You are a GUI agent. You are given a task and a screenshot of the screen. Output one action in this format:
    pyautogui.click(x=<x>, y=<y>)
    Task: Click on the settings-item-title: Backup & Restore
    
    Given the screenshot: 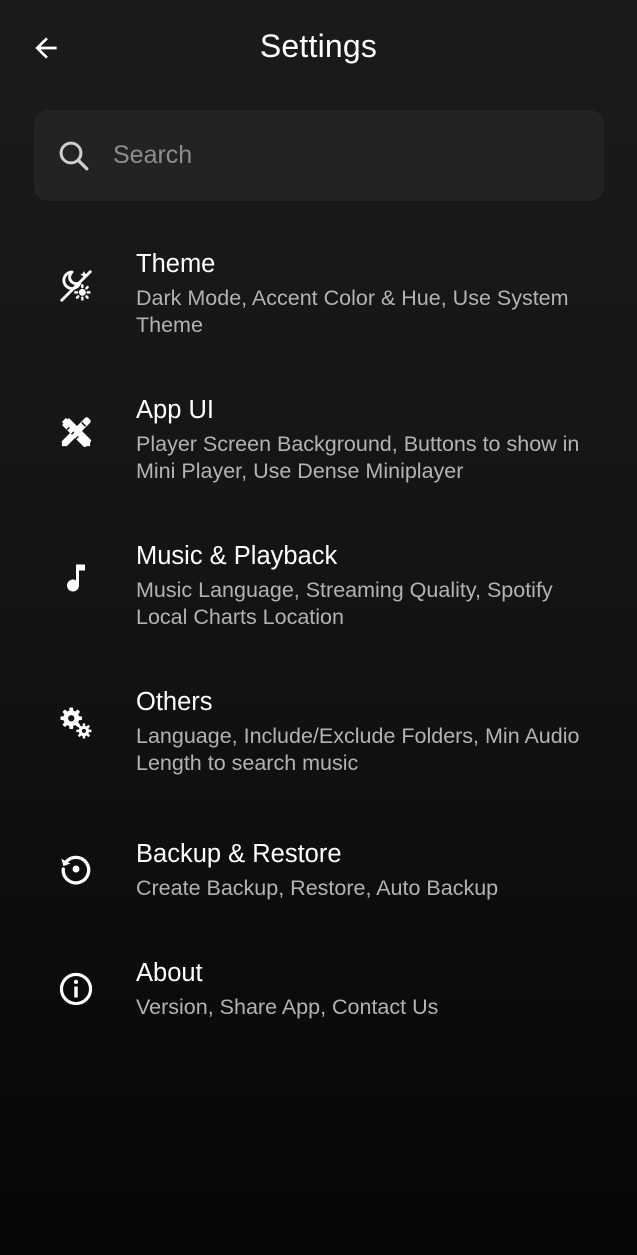 What is the action you would take?
    pyautogui.click(x=239, y=854)
    